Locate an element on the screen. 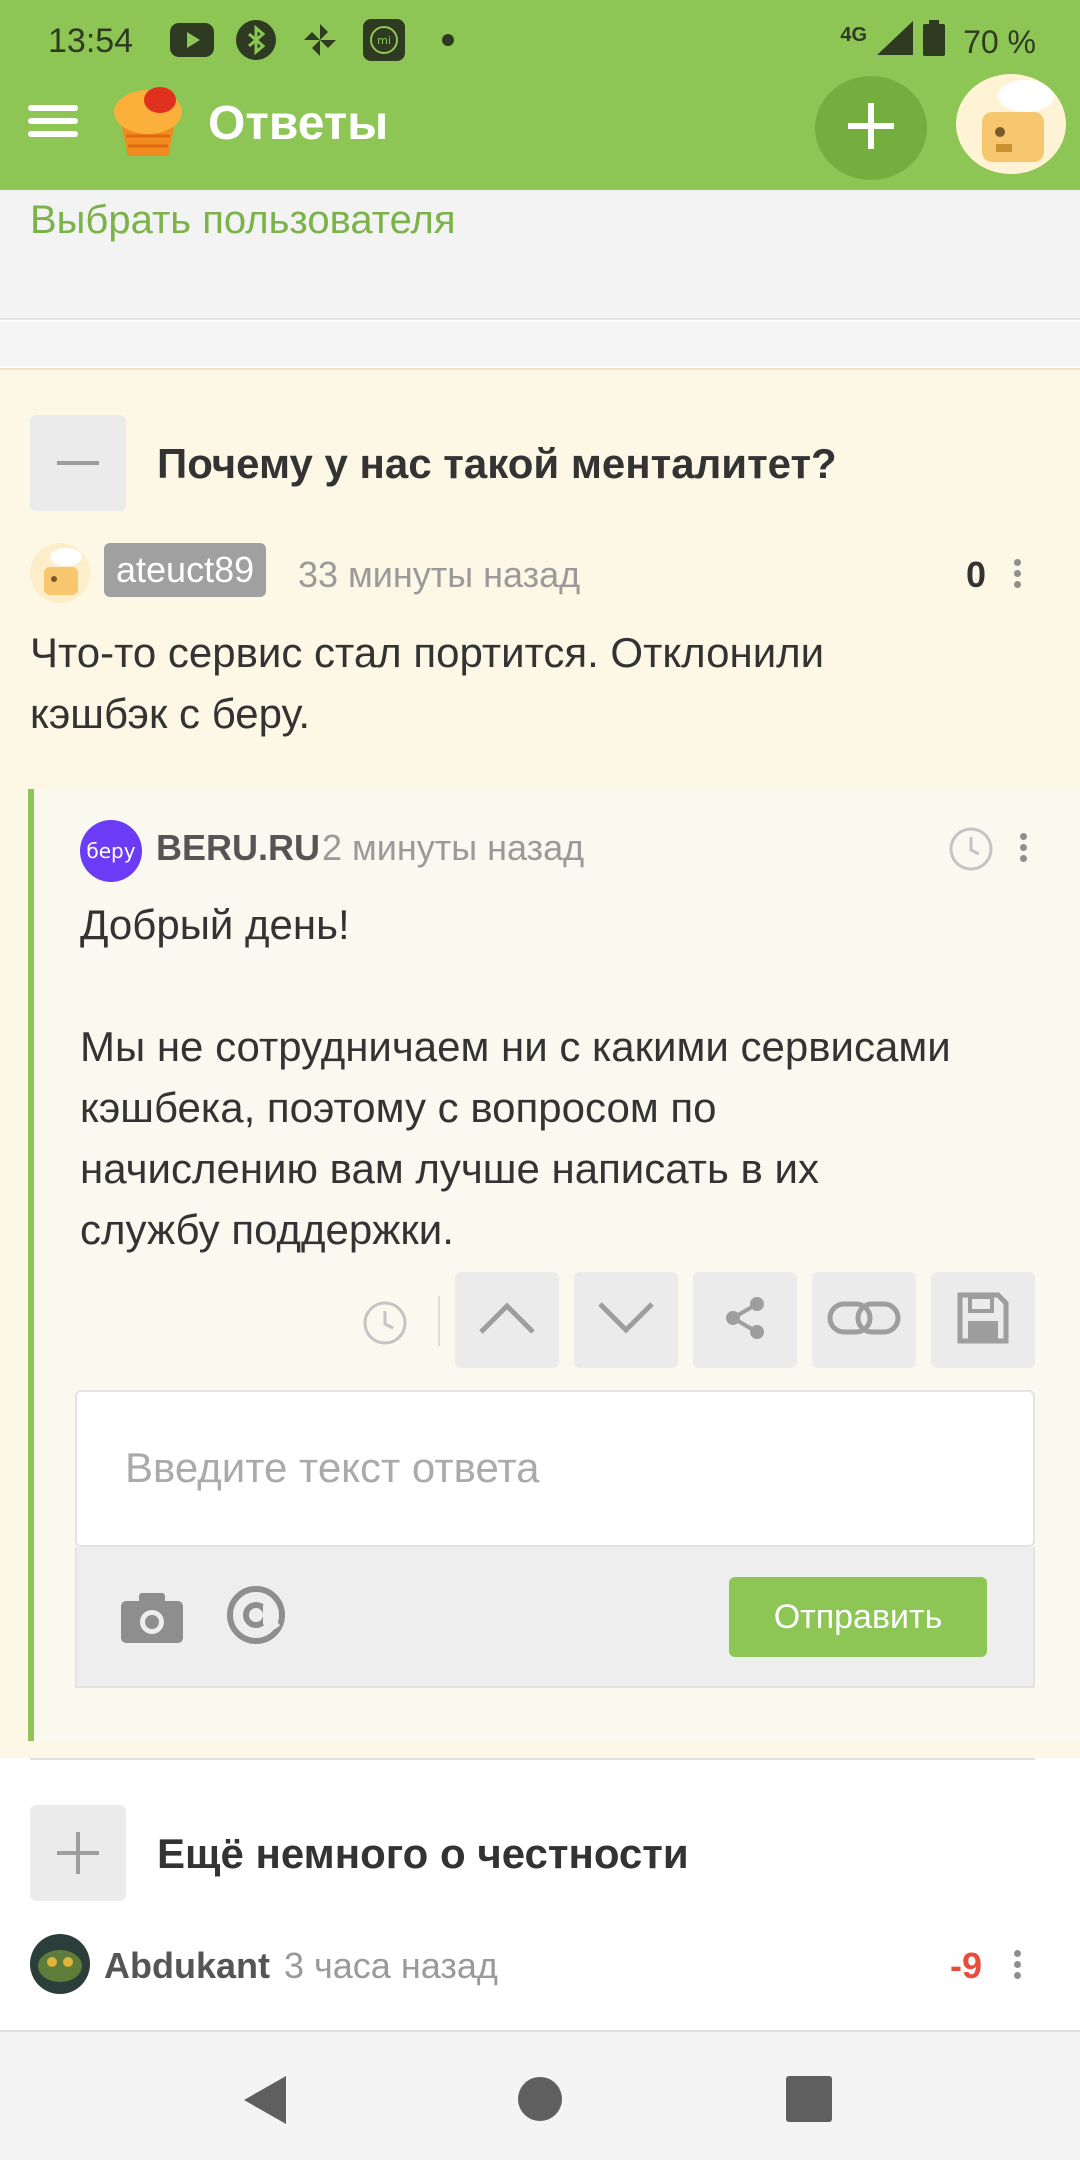  comment-time: 3 часа назад is located at coordinates (391, 1965).